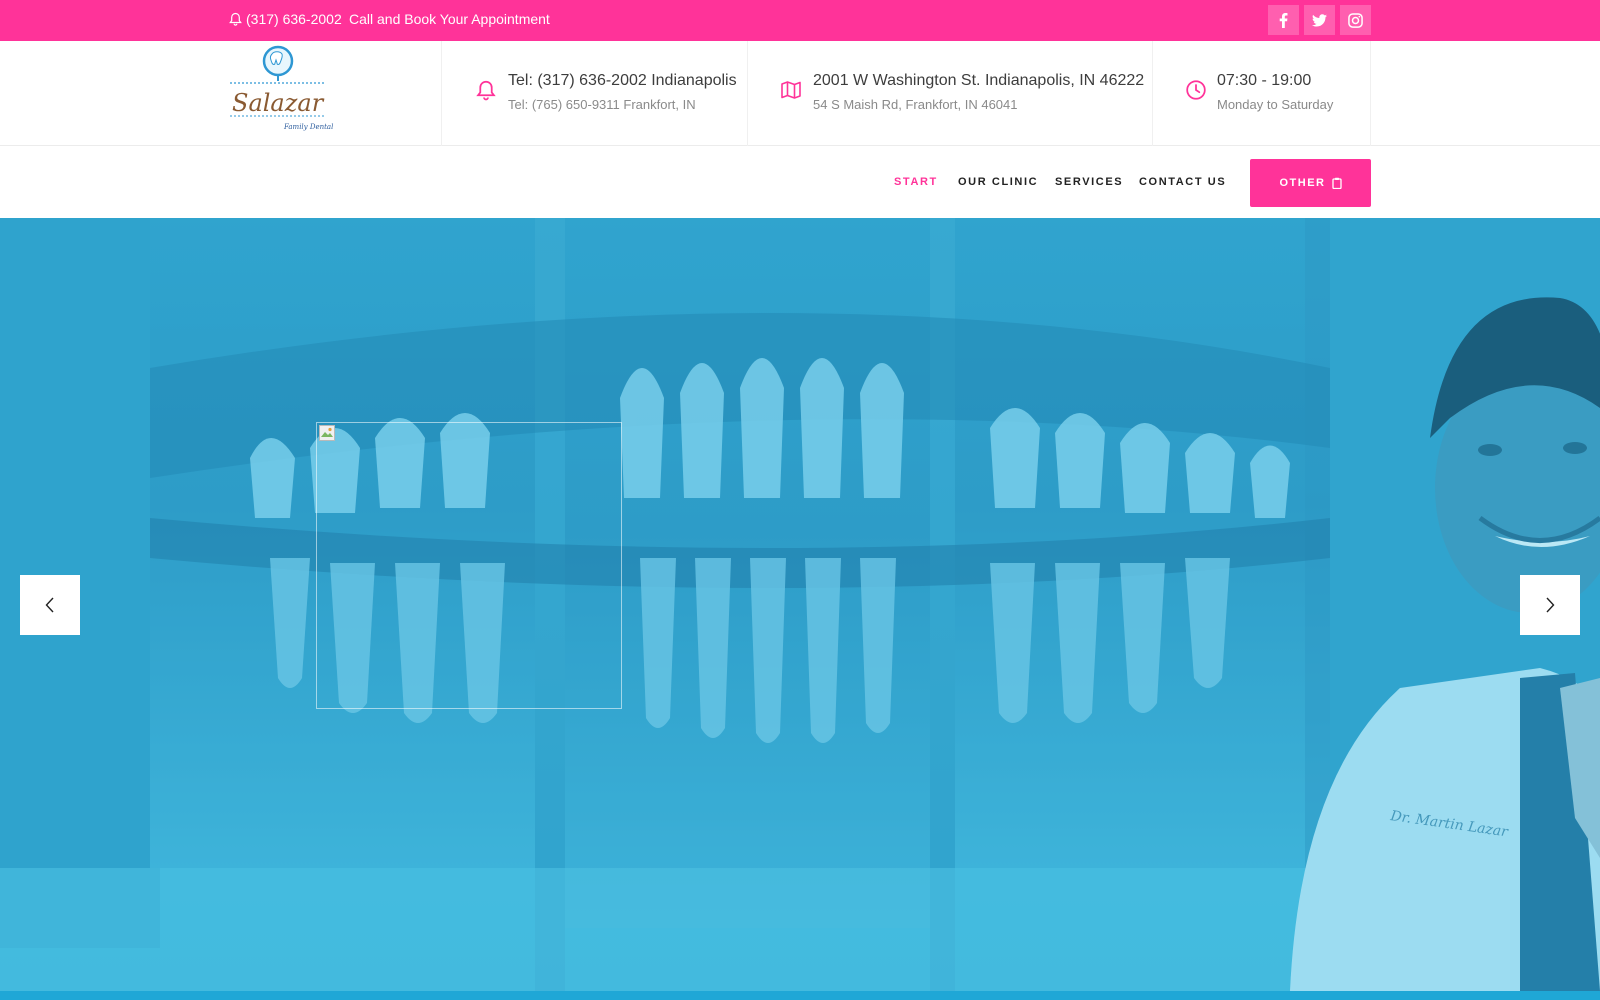  What do you see at coordinates (1196, 90) in the screenshot?
I see `clock-icon` at bounding box center [1196, 90].